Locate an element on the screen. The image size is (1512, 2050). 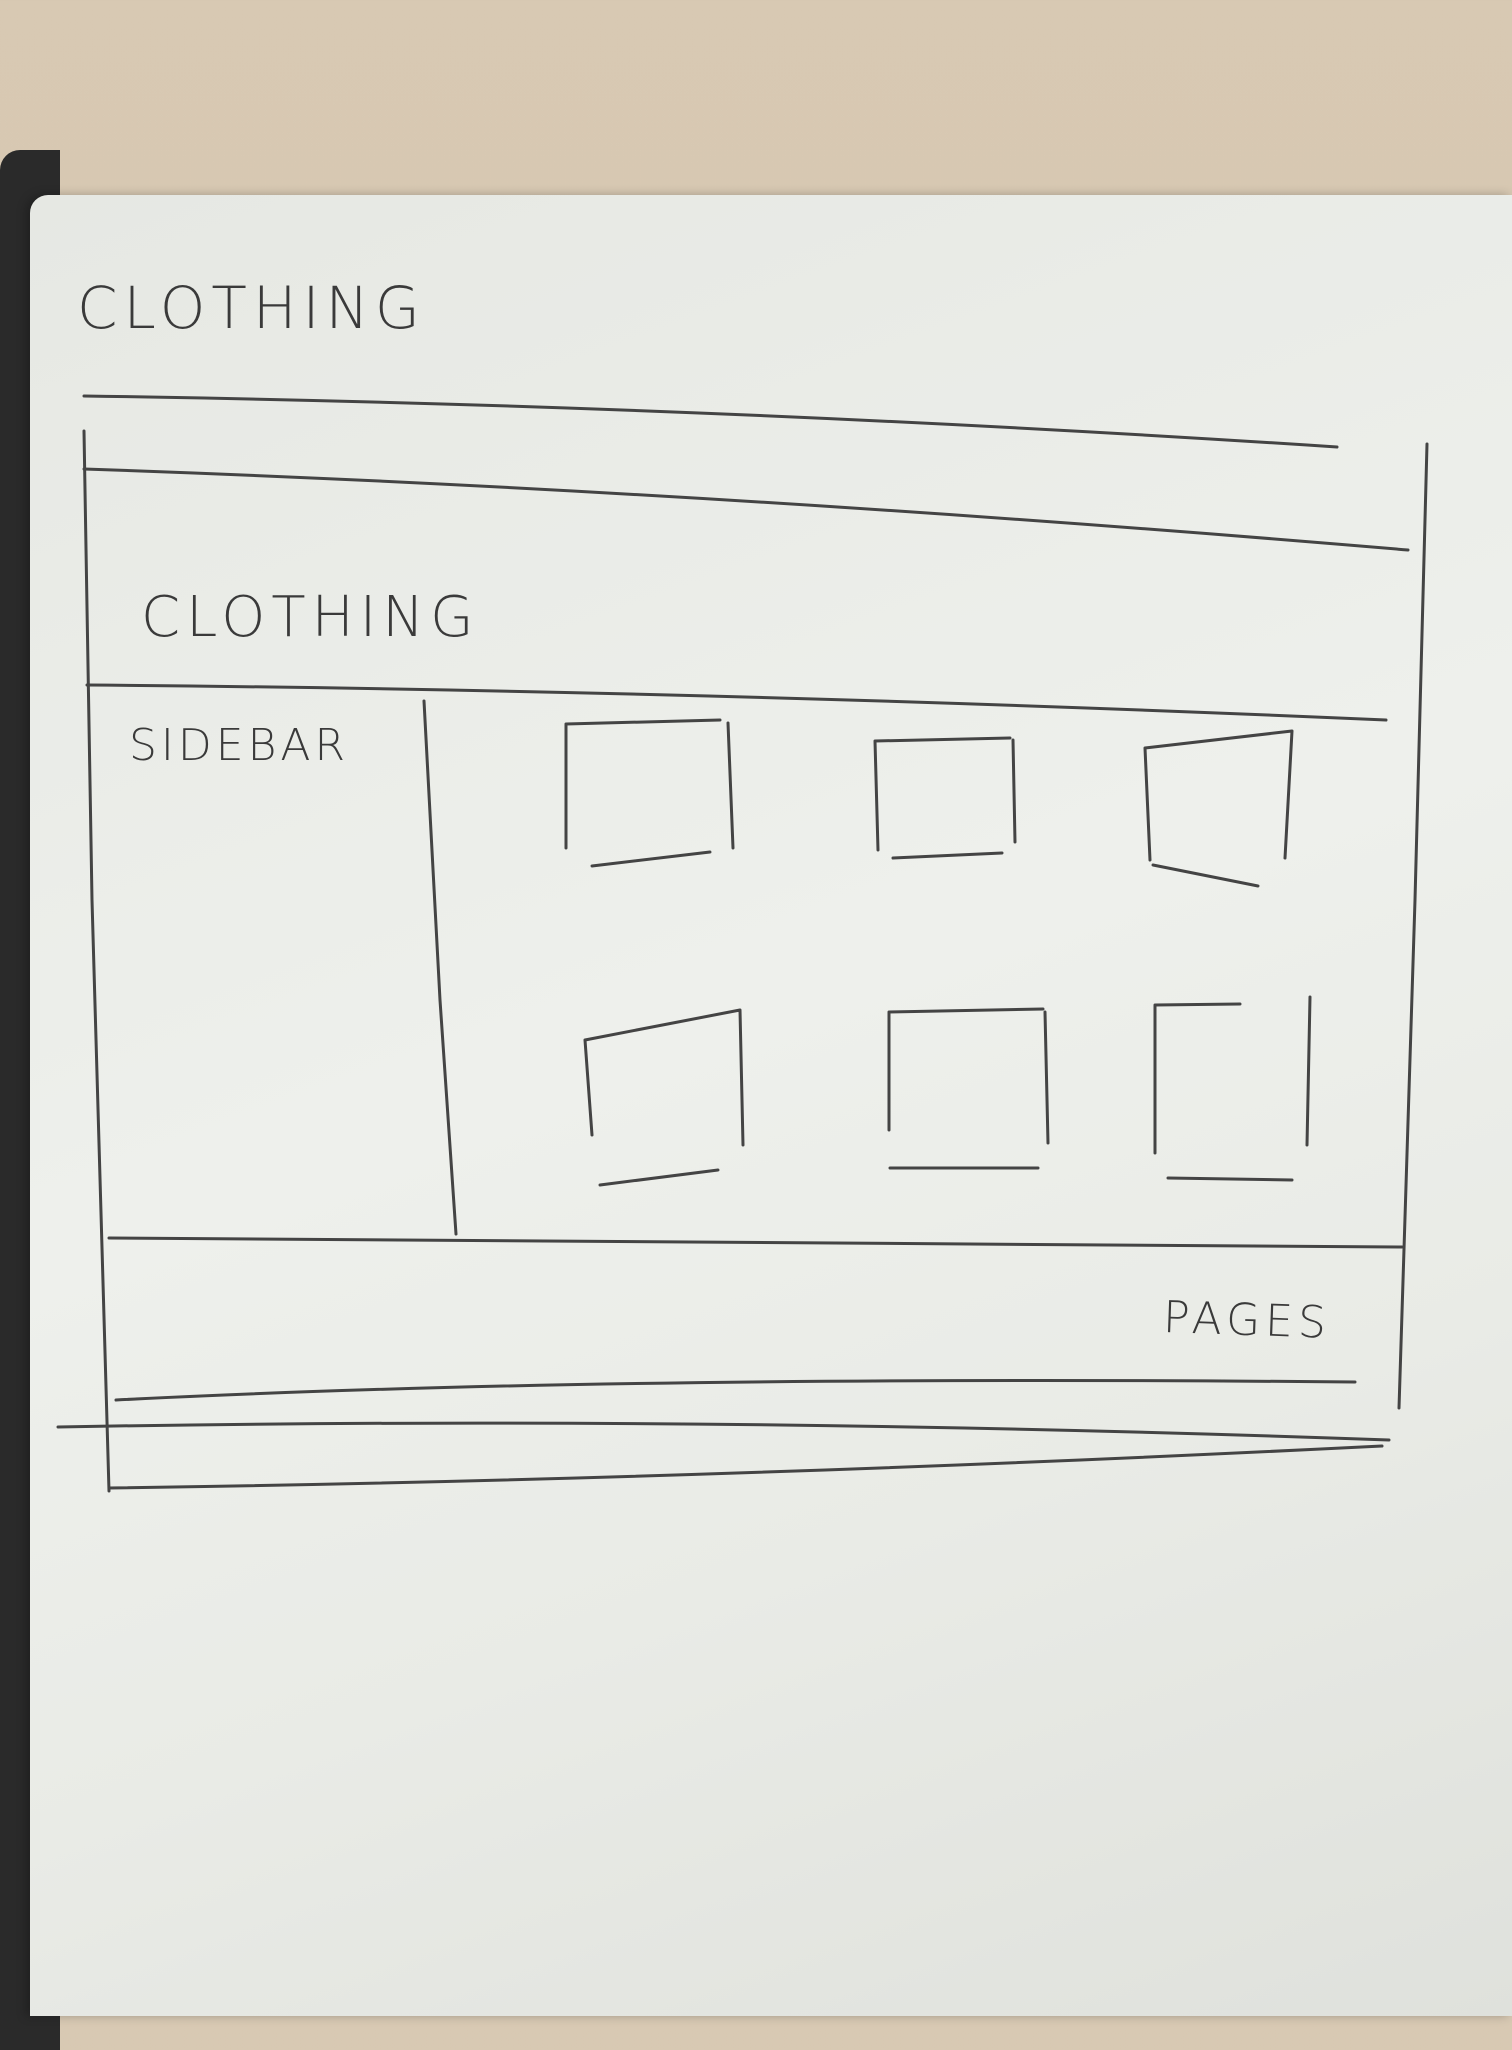
browser-frame-left is located at coordinates (96, 961).